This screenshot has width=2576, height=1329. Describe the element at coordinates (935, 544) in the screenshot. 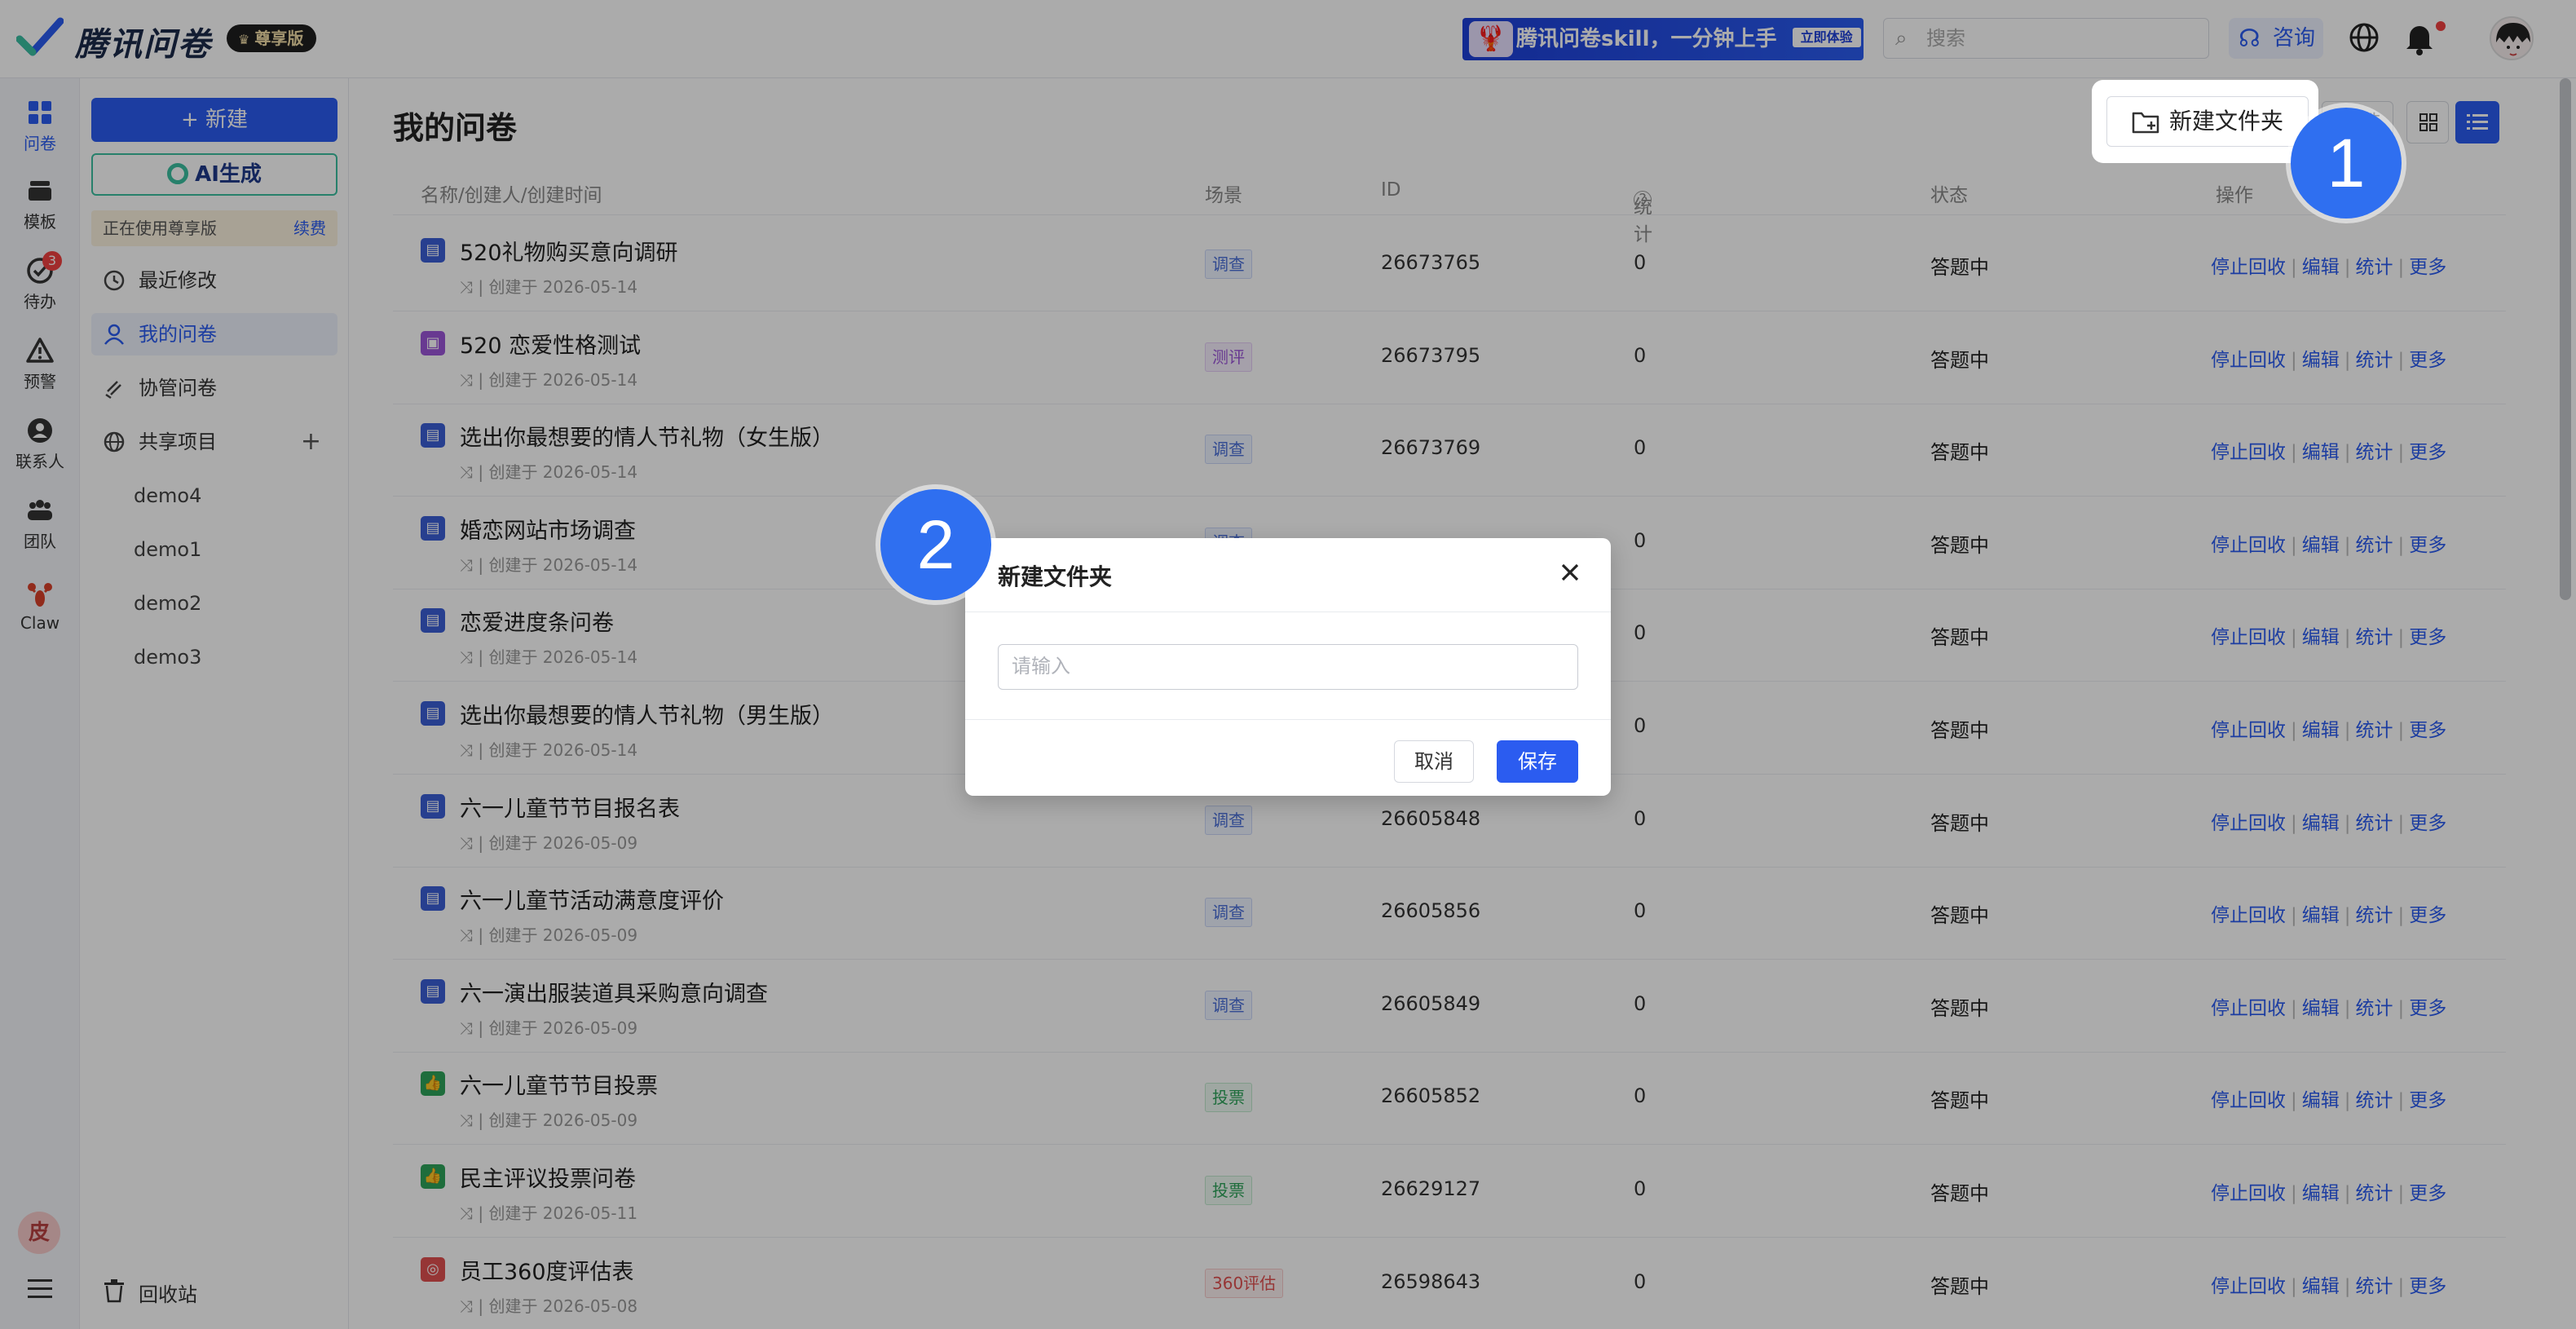

I see `step-badge-2: 2` at that location.